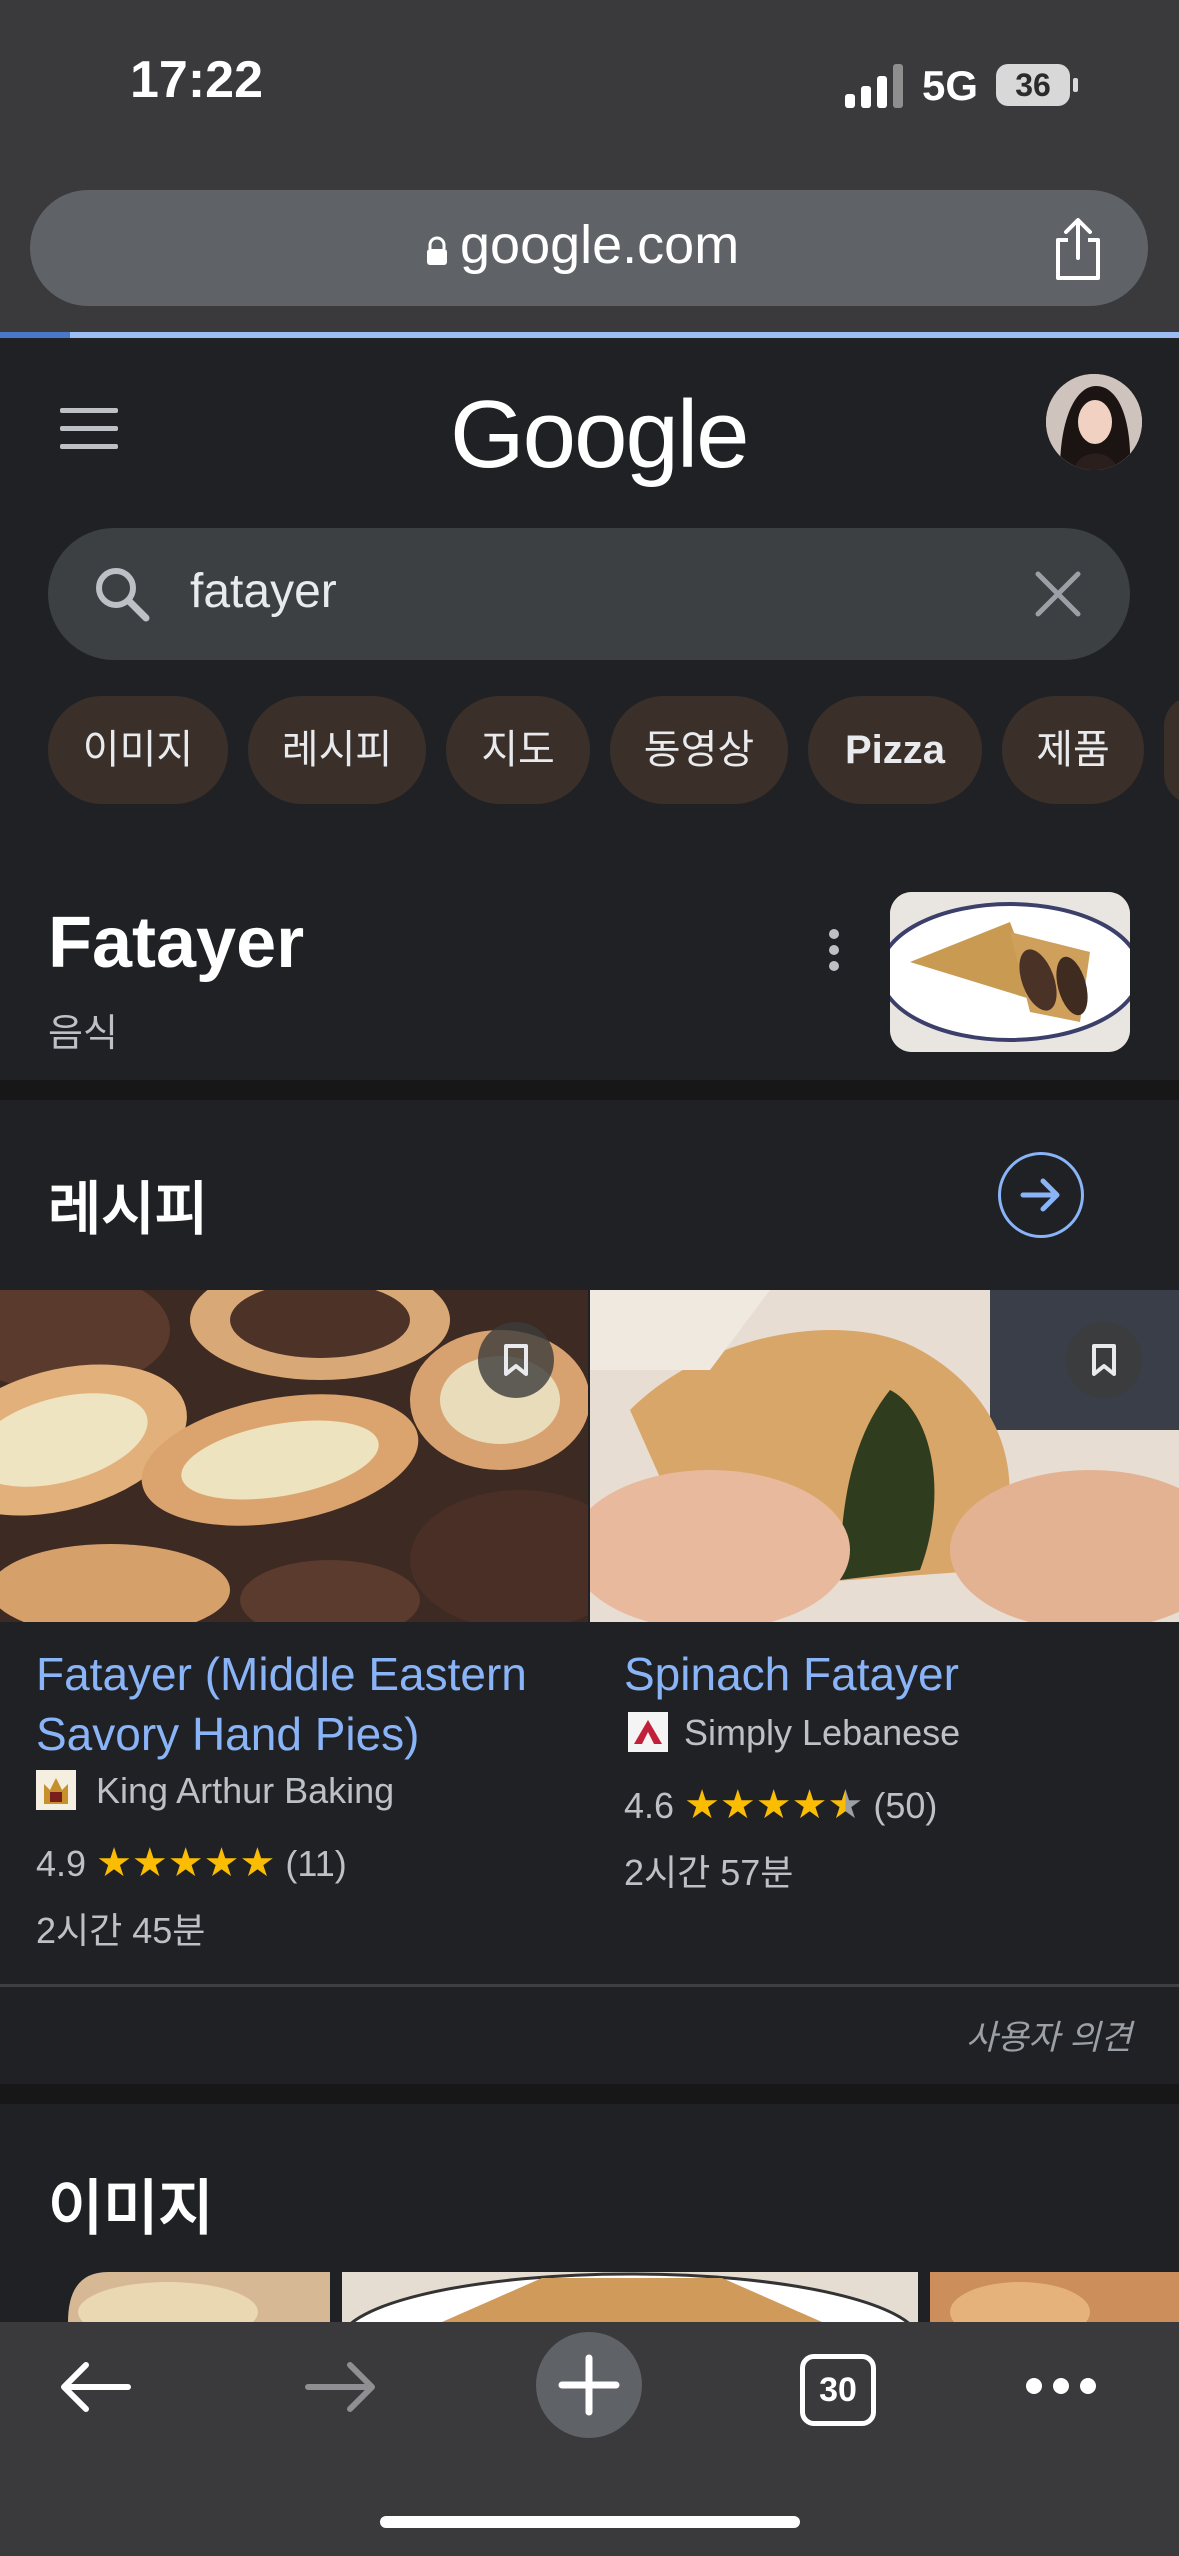 Image resolution: width=1179 pixels, height=2556 pixels. I want to click on recipe-title: Spinach Fatayer, so click(894, 1674).